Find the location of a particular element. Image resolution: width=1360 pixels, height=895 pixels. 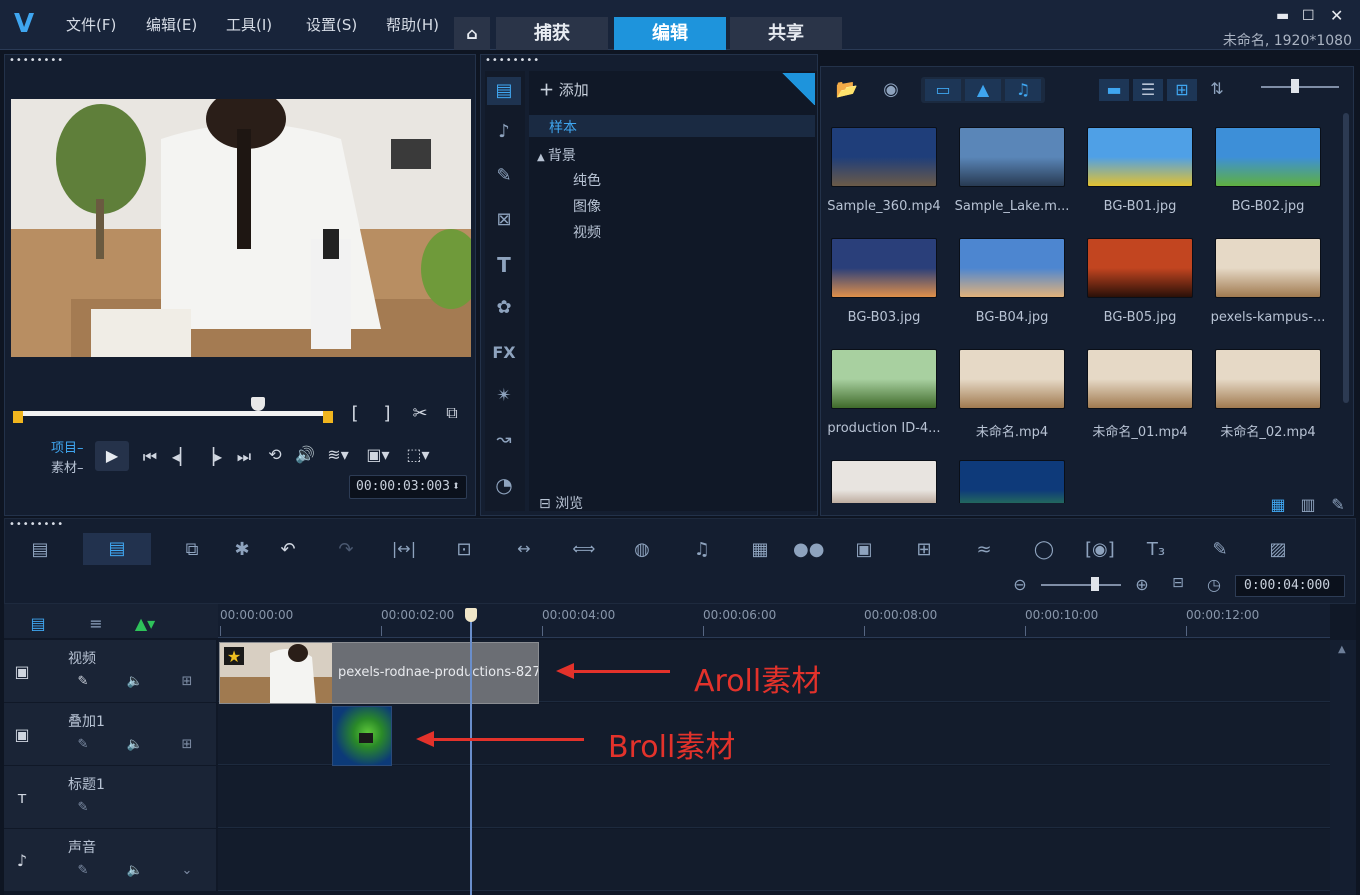

tab-capture: 捕获 is located at coordinates (552, 33).